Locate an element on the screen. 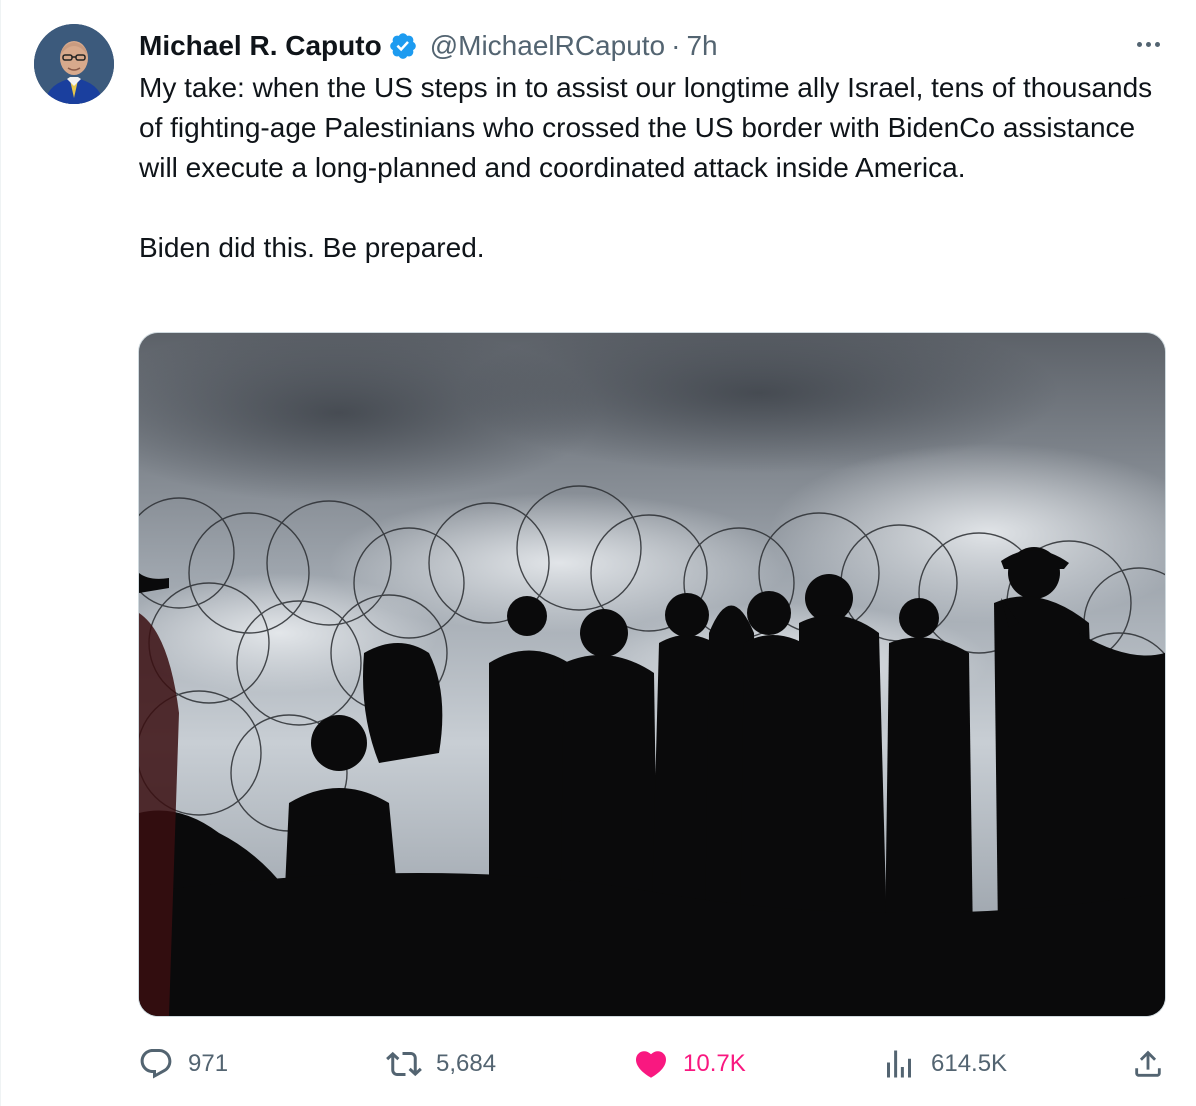  retweet-count: 5,684 is located at coordinates (466, 1063).